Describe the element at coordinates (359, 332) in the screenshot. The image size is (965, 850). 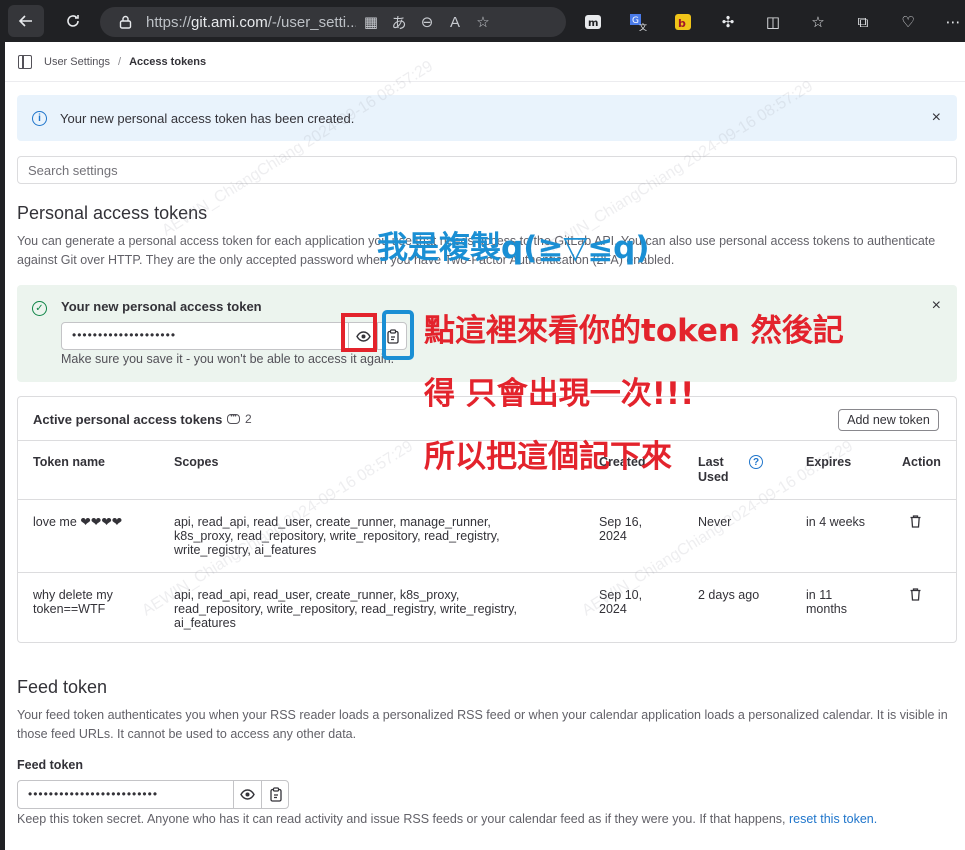
I see `annotation-red-box` at that location.